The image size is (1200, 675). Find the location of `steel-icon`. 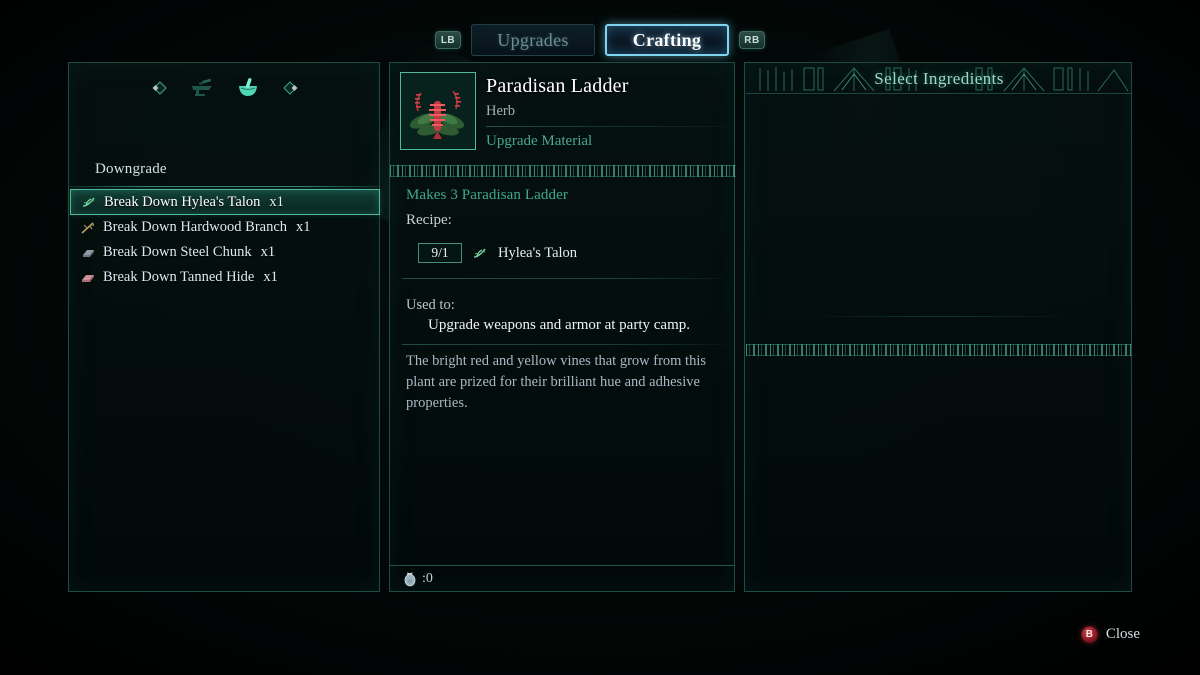

steel-icon is located at coordinates (88, 253).